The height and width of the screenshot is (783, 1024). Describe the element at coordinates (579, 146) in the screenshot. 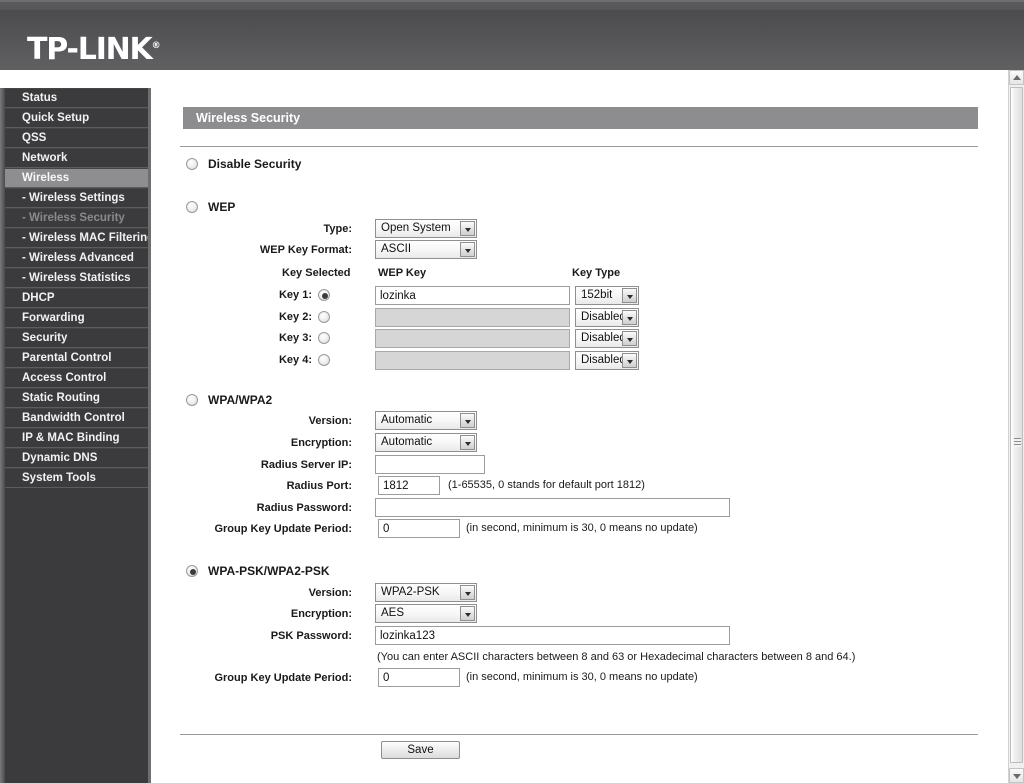

I see `divider-top` at that location.